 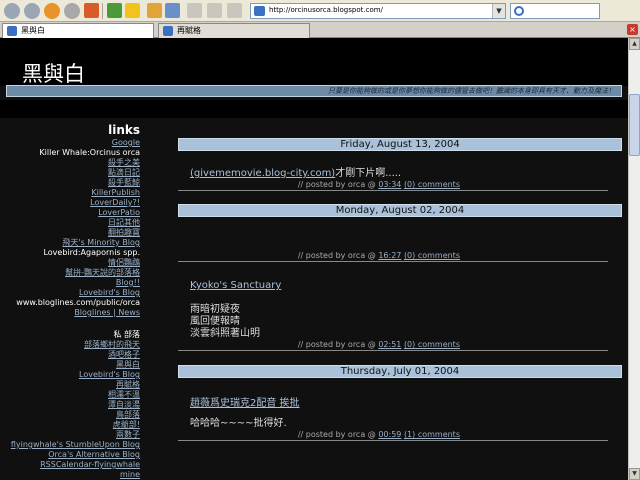 I want to click on sidebar-link: Bloglines | News, so click(x=70, y=313).